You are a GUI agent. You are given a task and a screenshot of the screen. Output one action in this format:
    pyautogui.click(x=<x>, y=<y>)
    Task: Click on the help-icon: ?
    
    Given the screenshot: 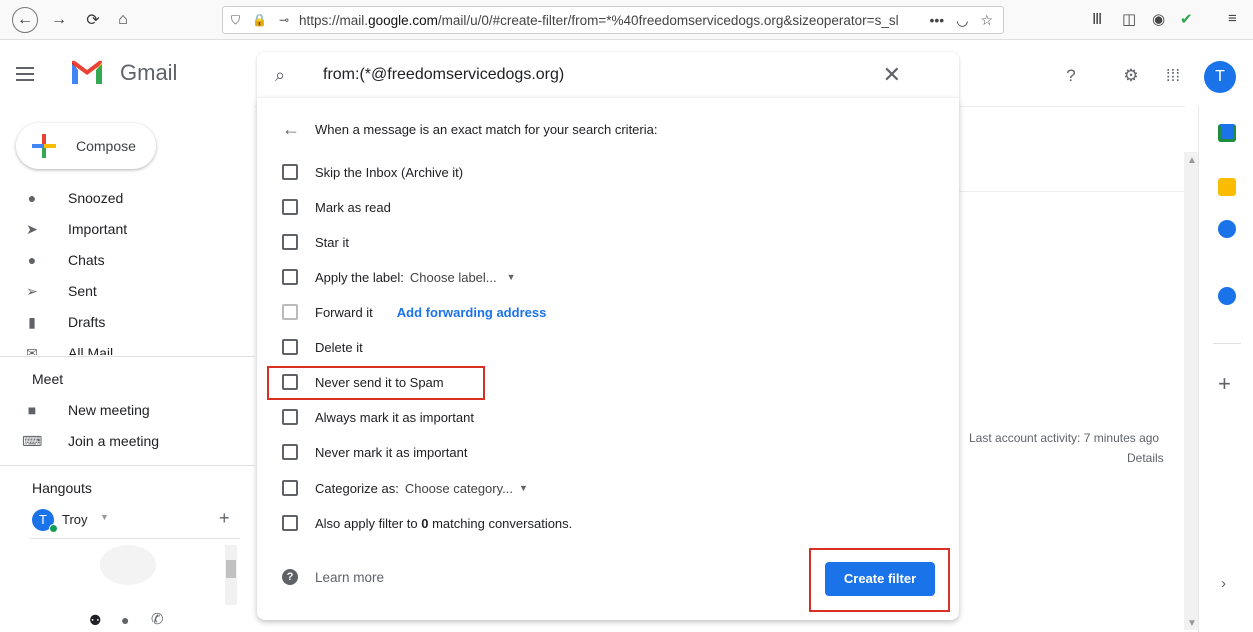 What is the action you would take?
    pyautogui.click(x=1071, y=76)
    